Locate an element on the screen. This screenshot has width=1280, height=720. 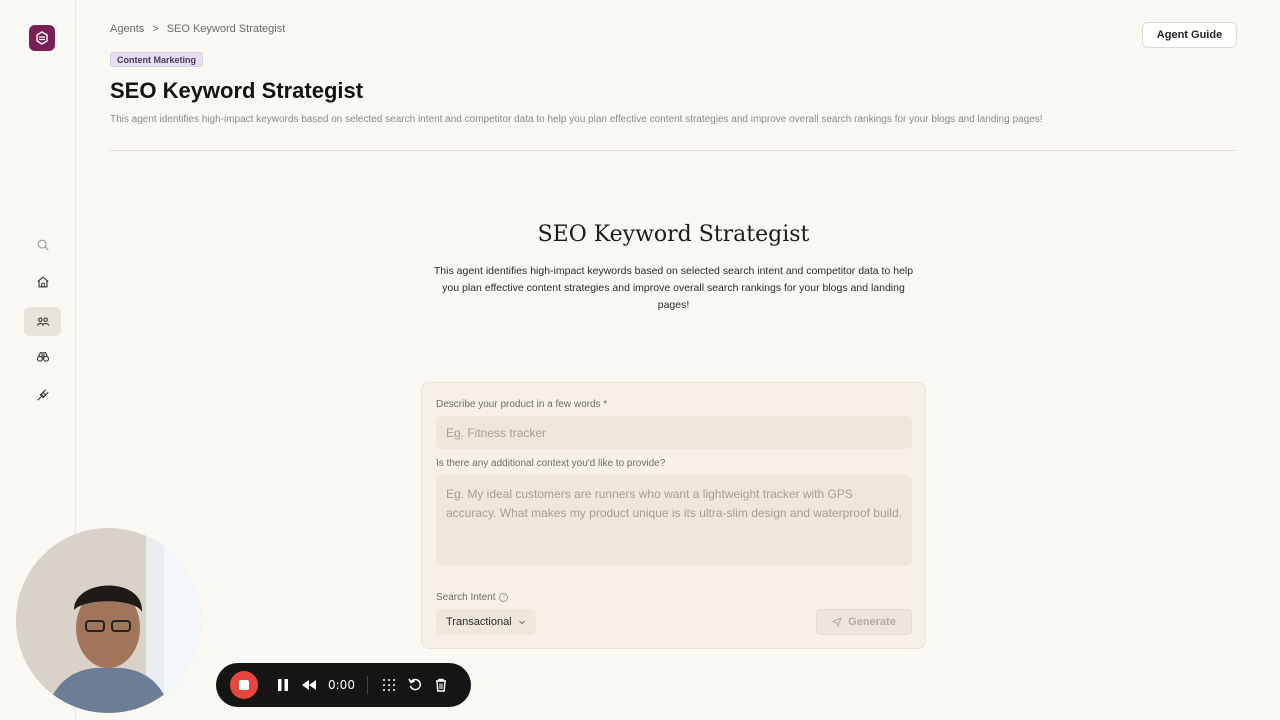
trash-icon is located at coordinates (440, 685).